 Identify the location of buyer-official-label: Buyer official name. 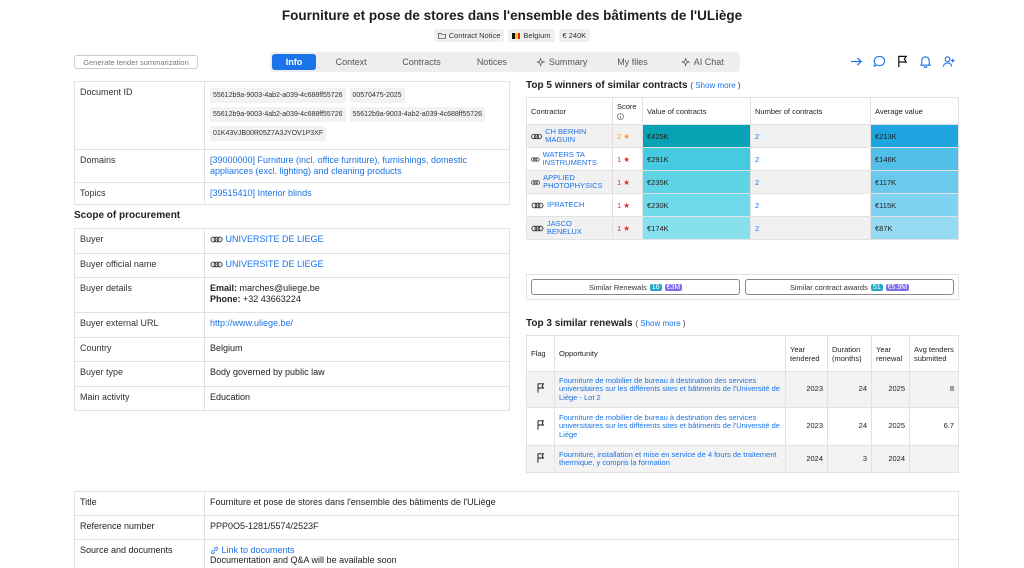
(139, 265).